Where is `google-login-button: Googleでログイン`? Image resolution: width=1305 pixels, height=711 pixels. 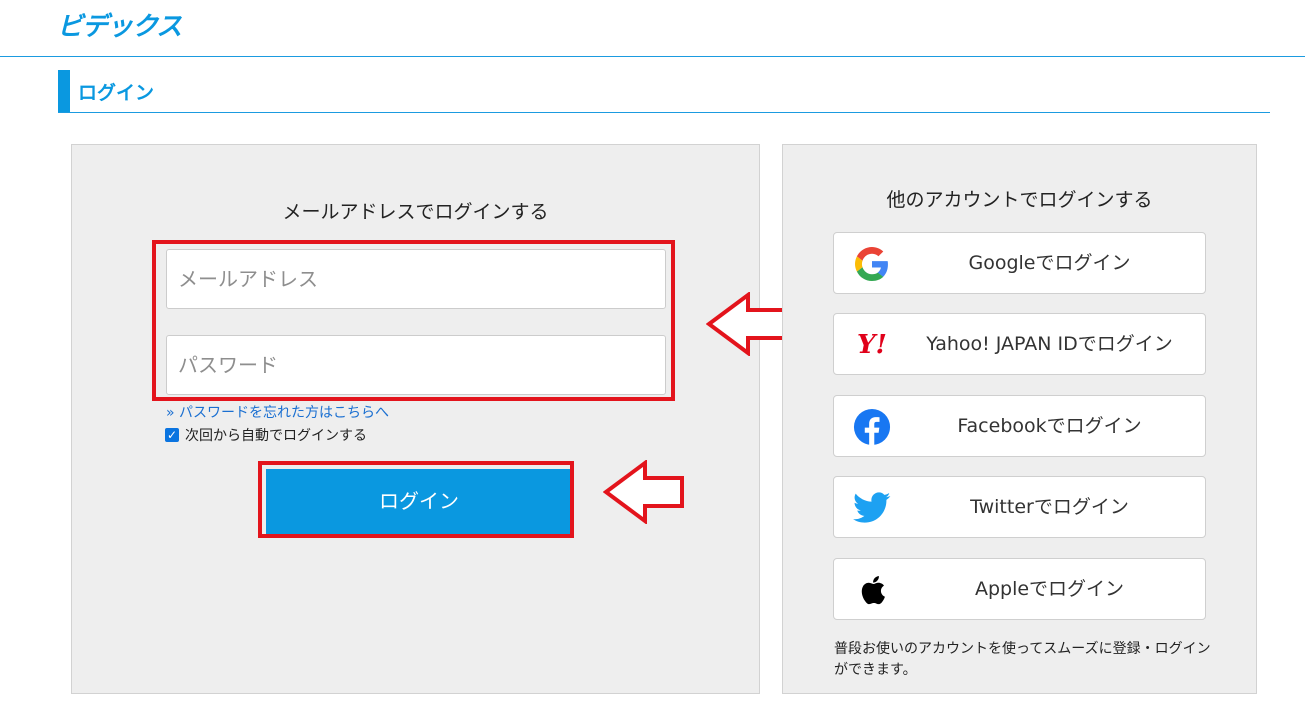
google-login-button: Googleでログイン is located at coordinates (1019, 263).